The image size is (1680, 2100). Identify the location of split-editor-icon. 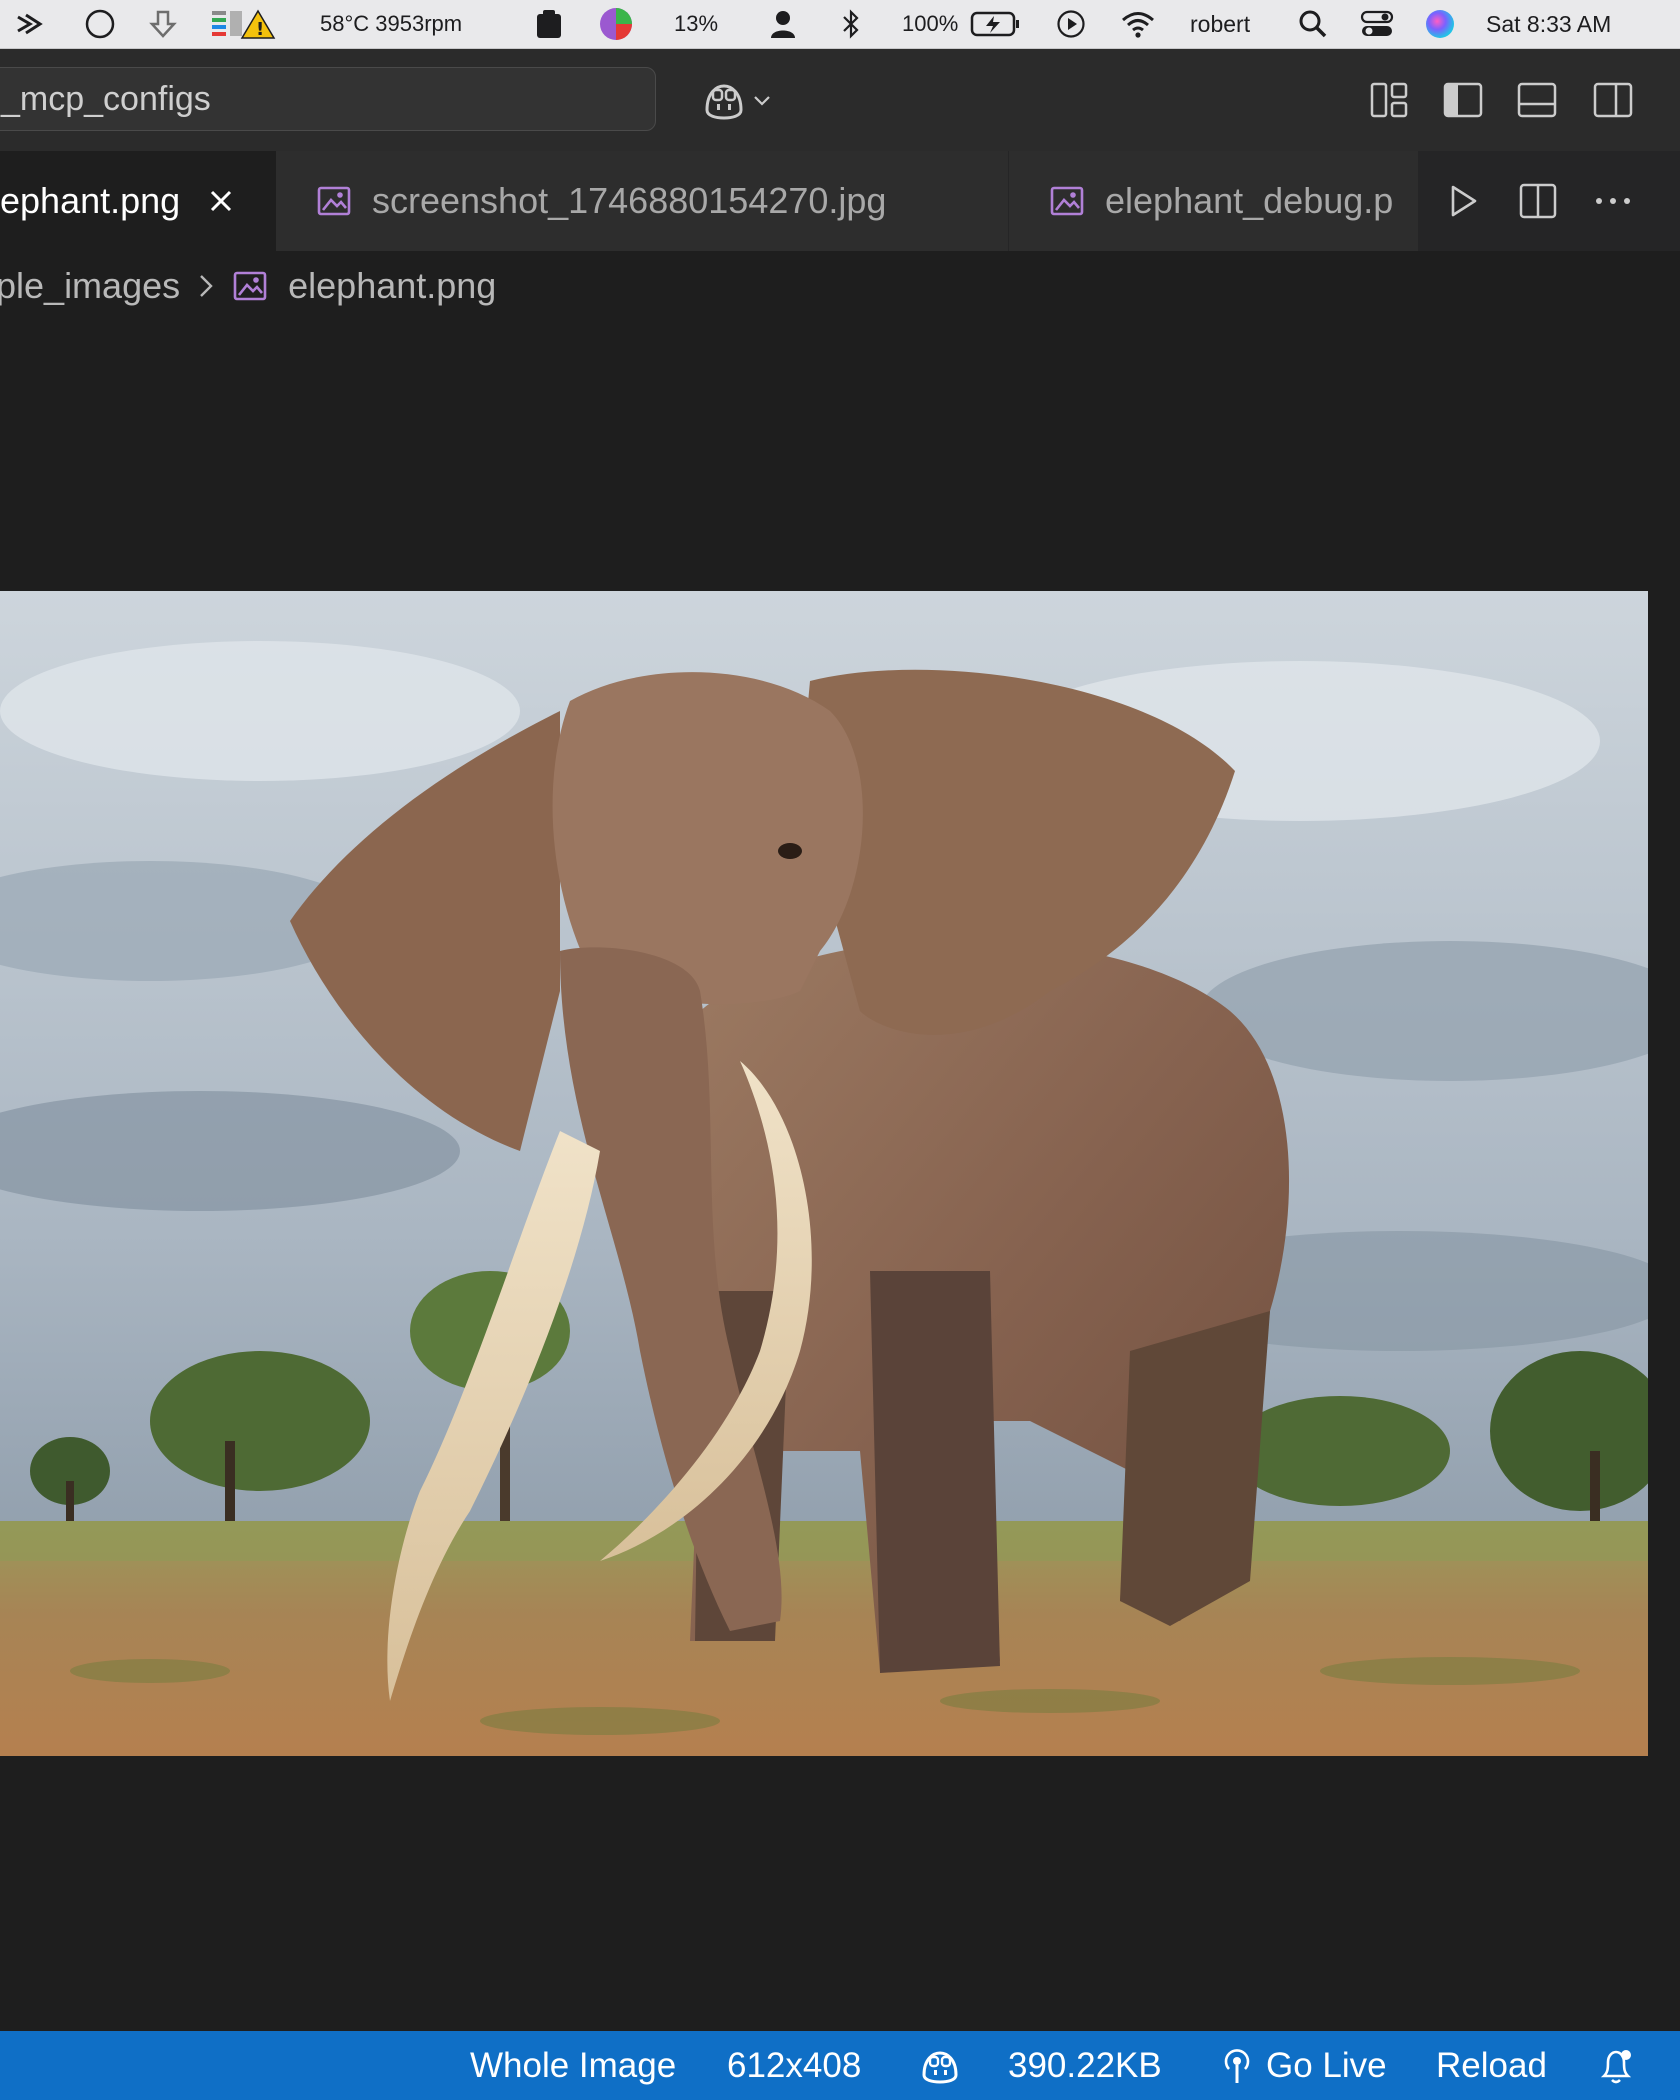
(1538, 201).